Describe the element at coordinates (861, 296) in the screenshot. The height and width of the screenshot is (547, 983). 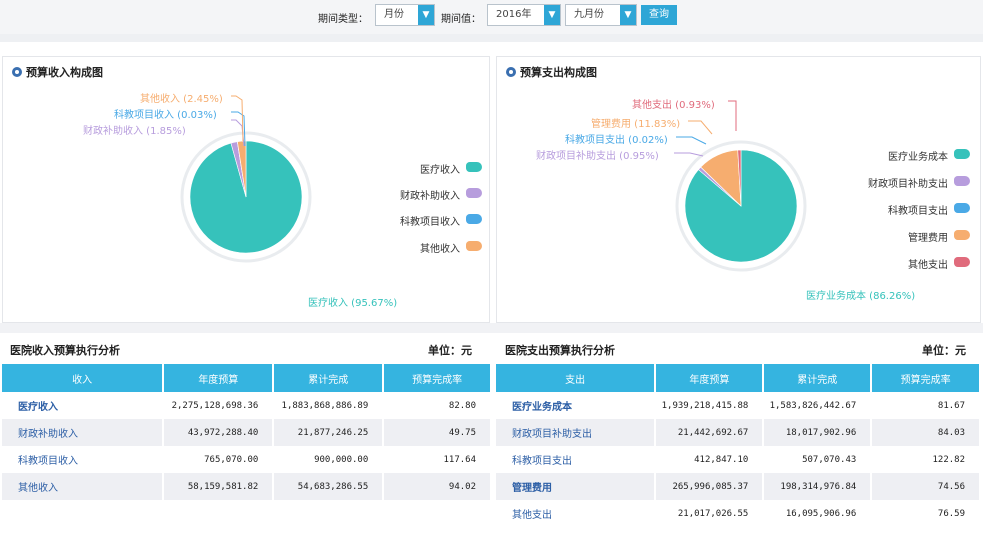
I see `expense-label-medical-cost: 医疗业务成本 (86.26%)` at that location.